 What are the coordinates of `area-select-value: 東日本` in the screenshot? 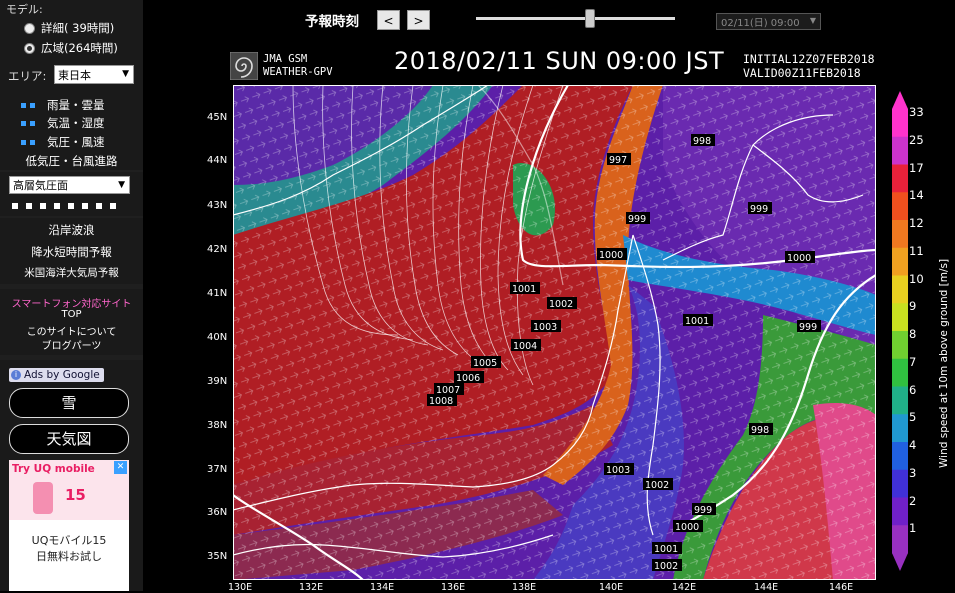 It's located at (74, 75).